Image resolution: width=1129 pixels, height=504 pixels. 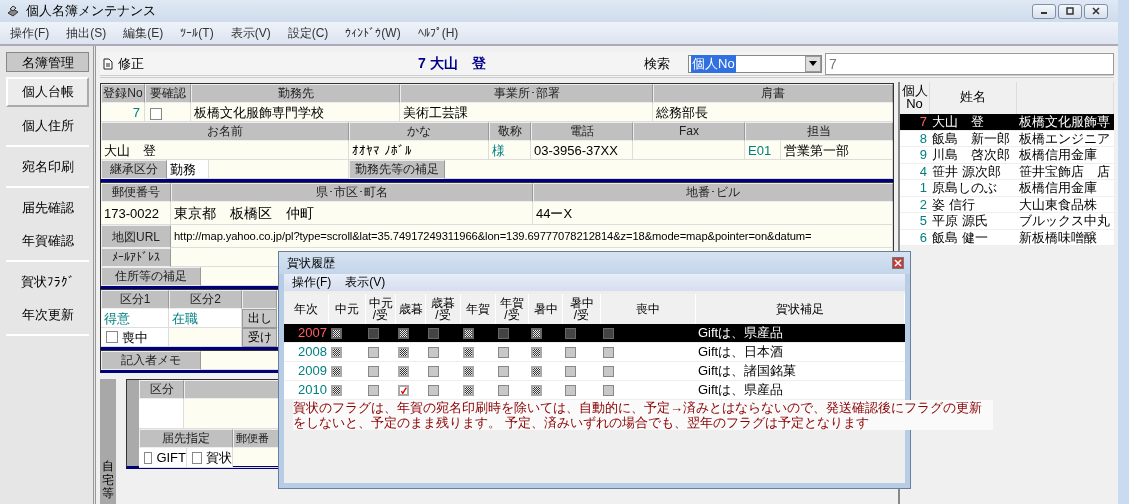 I want to click on list-row: 7 大山 登 板橋文化服飾専, so click(x=1007, y=122).